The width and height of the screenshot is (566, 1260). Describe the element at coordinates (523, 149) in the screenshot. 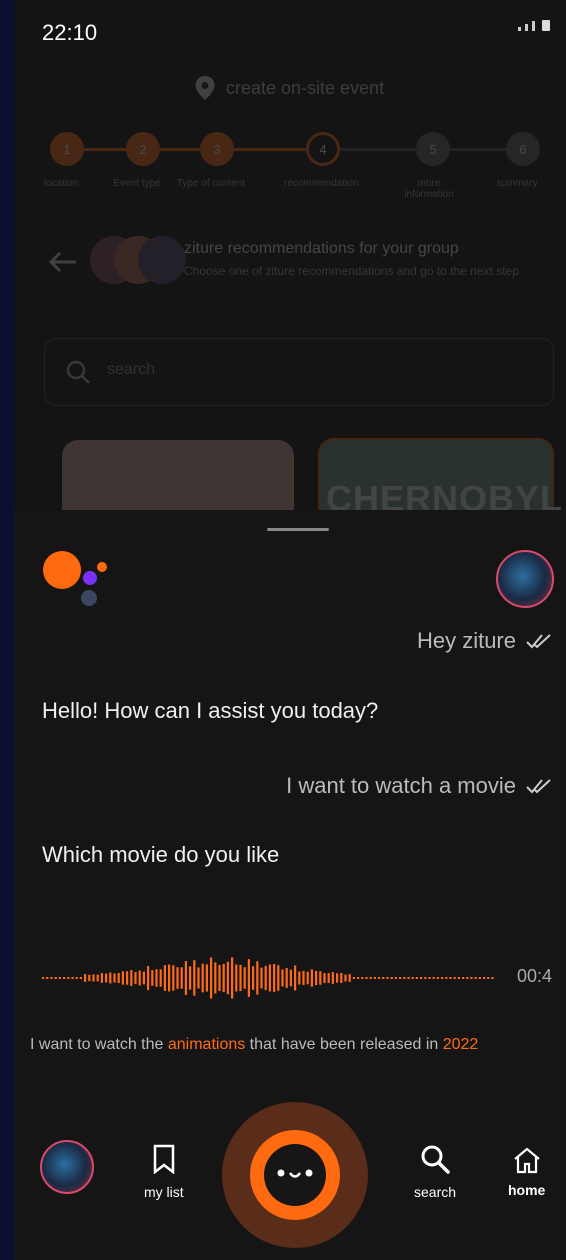

I see `step-6: 6` at that location.